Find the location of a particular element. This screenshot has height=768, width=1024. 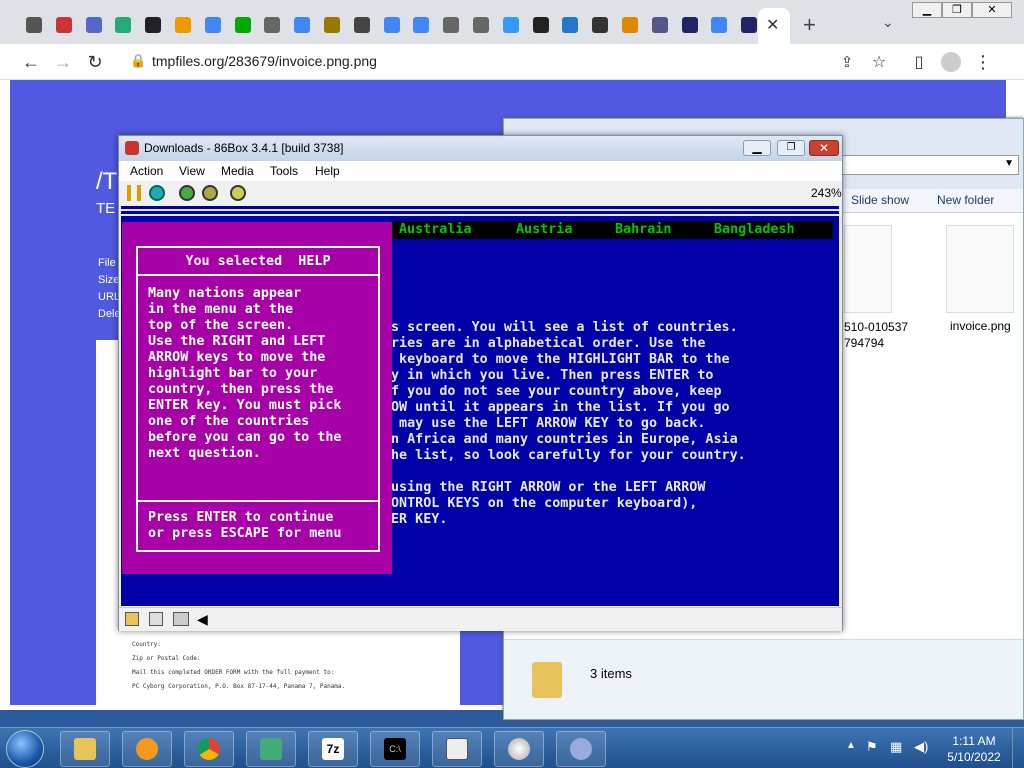

volume-icon: ◀) is located at coordinates (921, 747).